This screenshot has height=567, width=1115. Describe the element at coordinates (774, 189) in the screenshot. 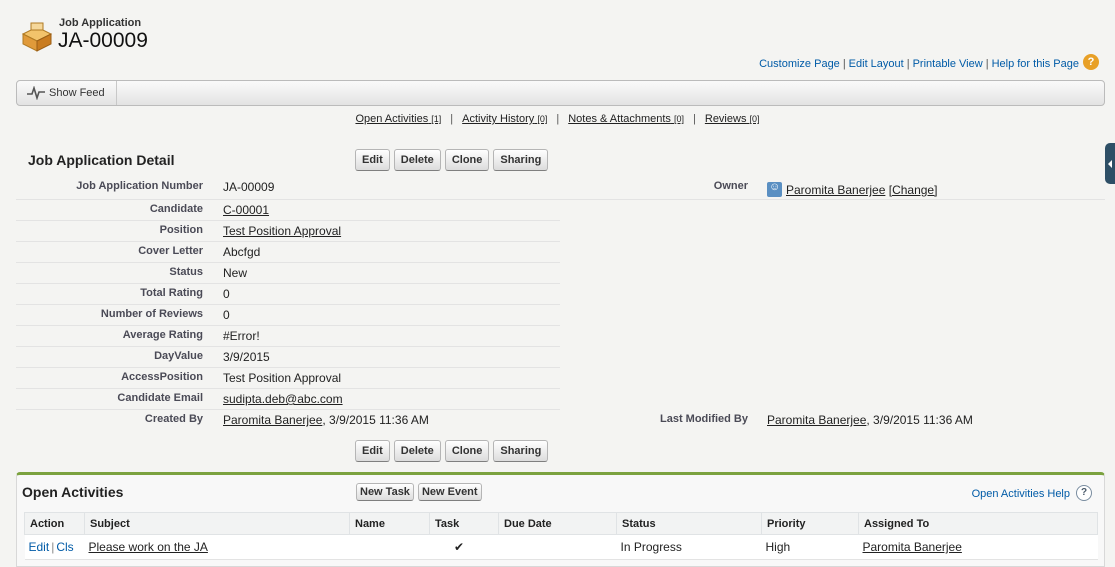

I see `user-avatar-icon` at that location.